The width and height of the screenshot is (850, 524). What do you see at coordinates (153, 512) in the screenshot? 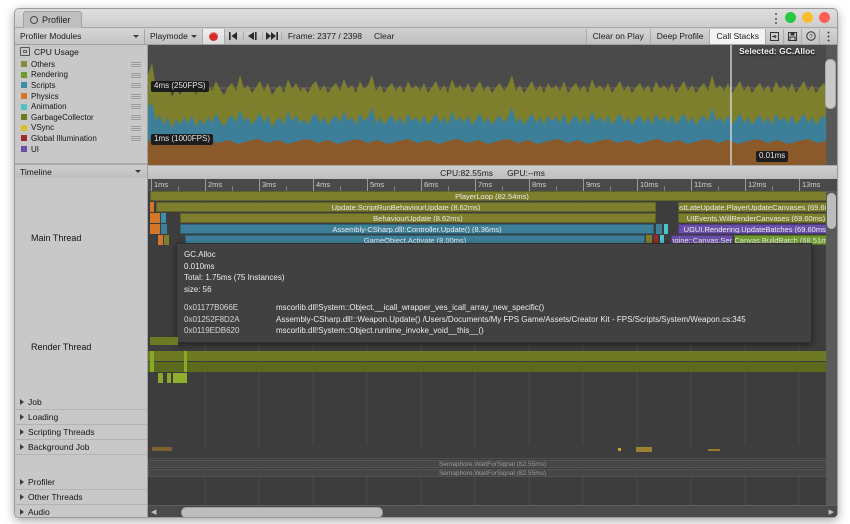
I see `scroll-left-icon: ◀` at bounding box center [153, 512].